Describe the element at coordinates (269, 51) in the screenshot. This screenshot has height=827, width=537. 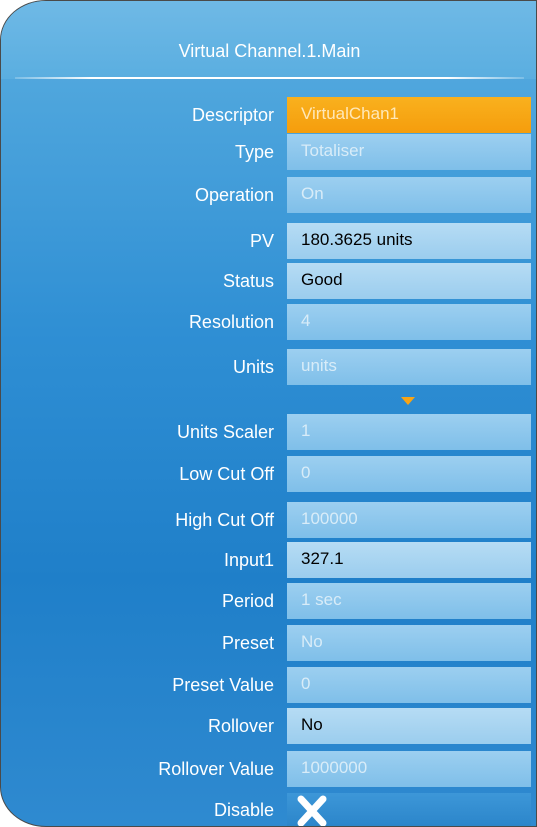
I see `page-title: Virtual Channel.1.Main` at that location.